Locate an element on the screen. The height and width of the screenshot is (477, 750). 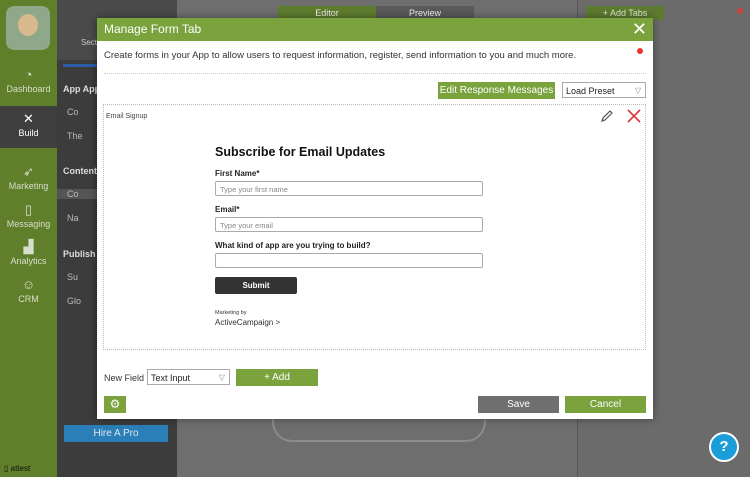
status-dot is located at coordinates (640, 51).